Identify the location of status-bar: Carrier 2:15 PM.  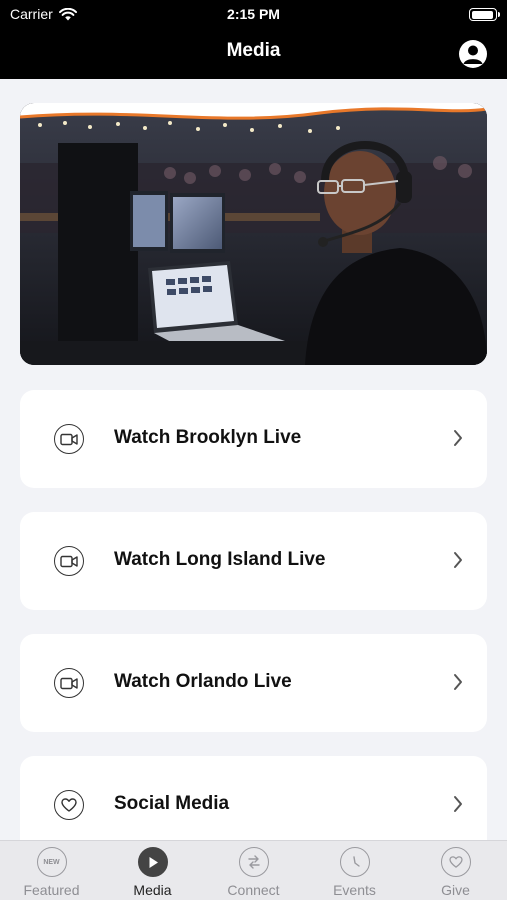
(253, 15).